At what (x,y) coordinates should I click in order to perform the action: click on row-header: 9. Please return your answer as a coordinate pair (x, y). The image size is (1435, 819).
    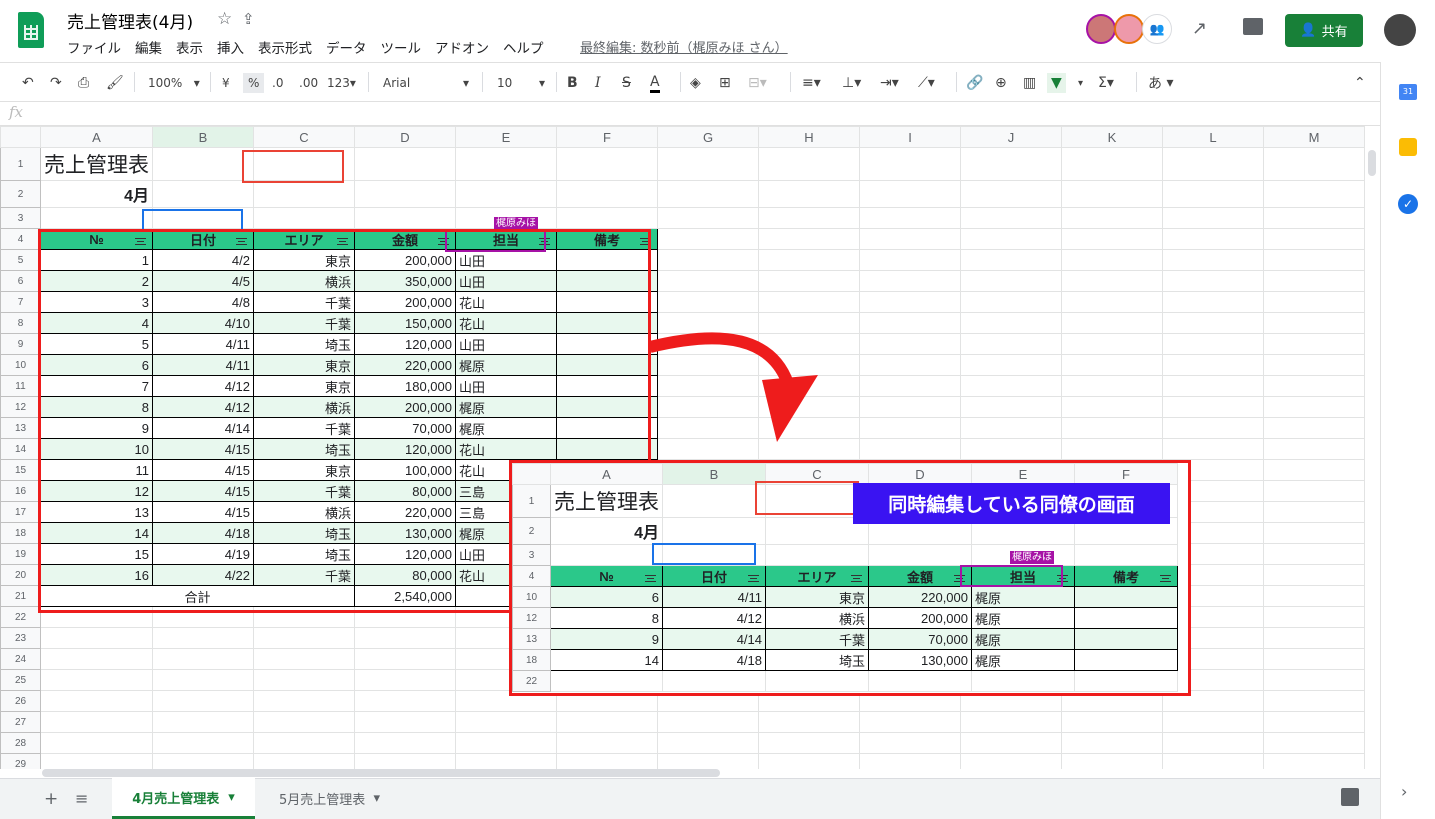
    Looking at the image, I should click on (20, 344).